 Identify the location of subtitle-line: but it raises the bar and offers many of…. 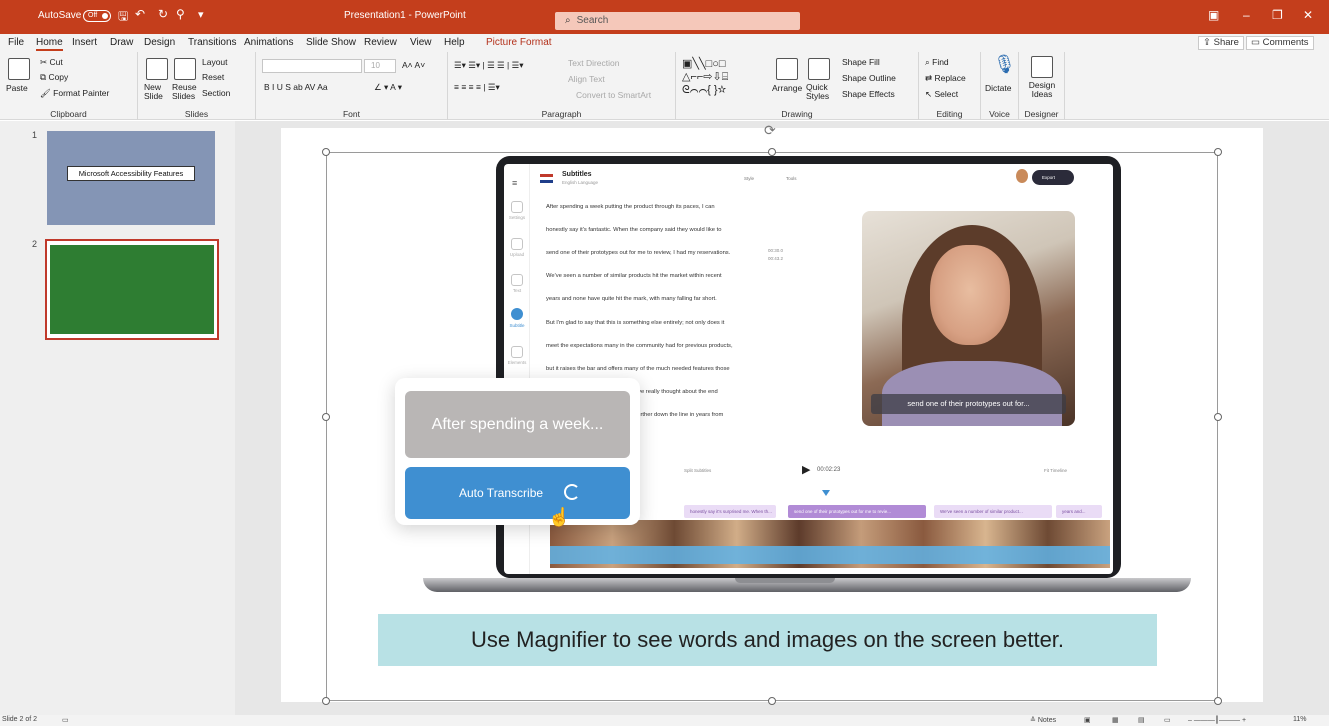
(638, 369).